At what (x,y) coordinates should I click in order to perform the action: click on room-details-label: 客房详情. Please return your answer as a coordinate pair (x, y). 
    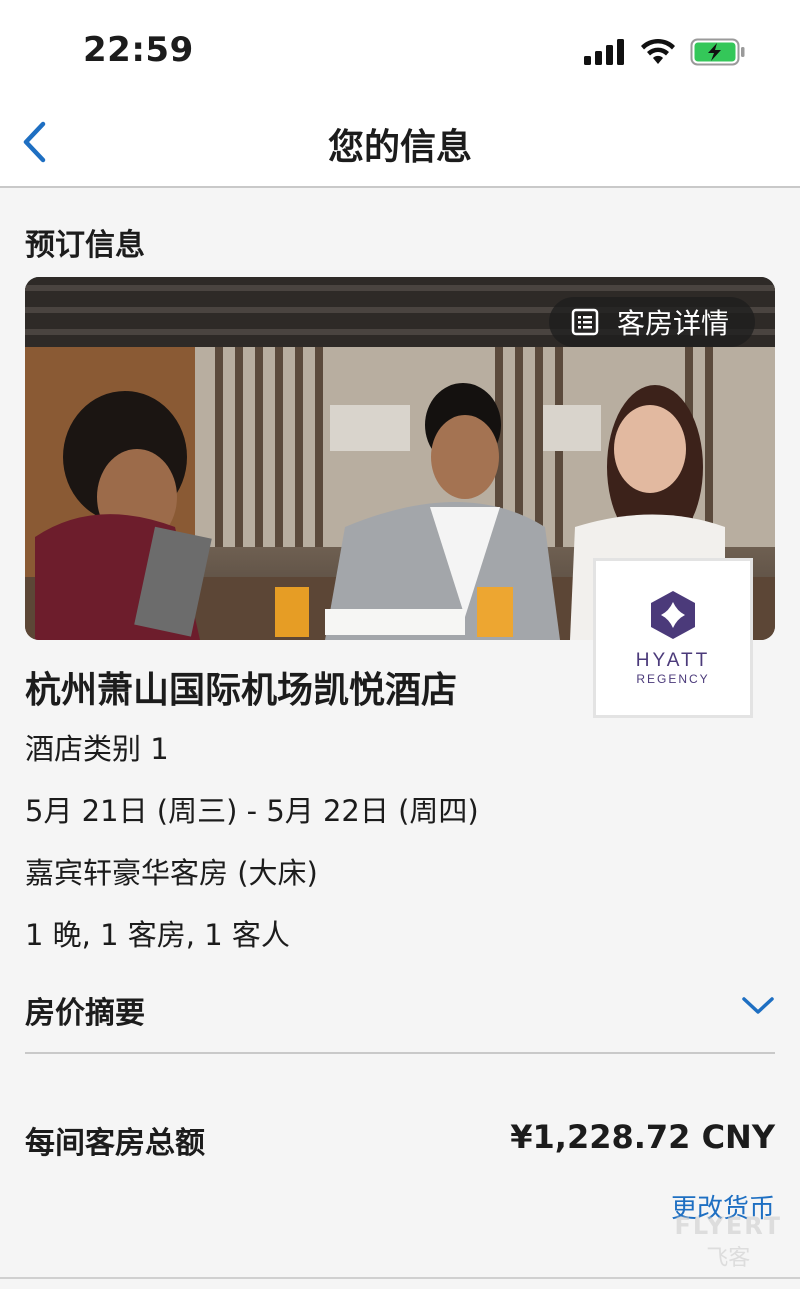
    Looking at the image, I should click on (672, 323).